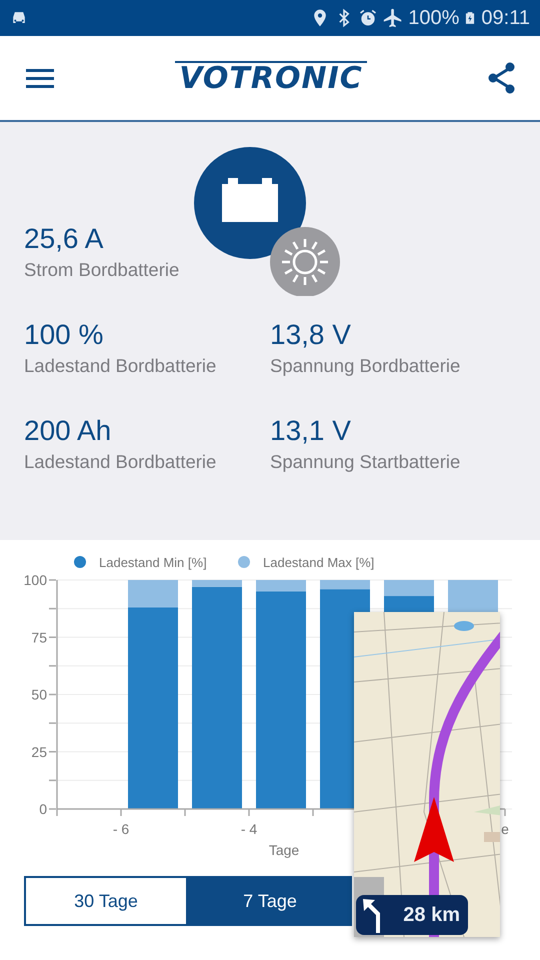 The height and width of the screenshot is (960, 540). I want to click on legend-label: Ladestand Min [%], so click(153, 562).